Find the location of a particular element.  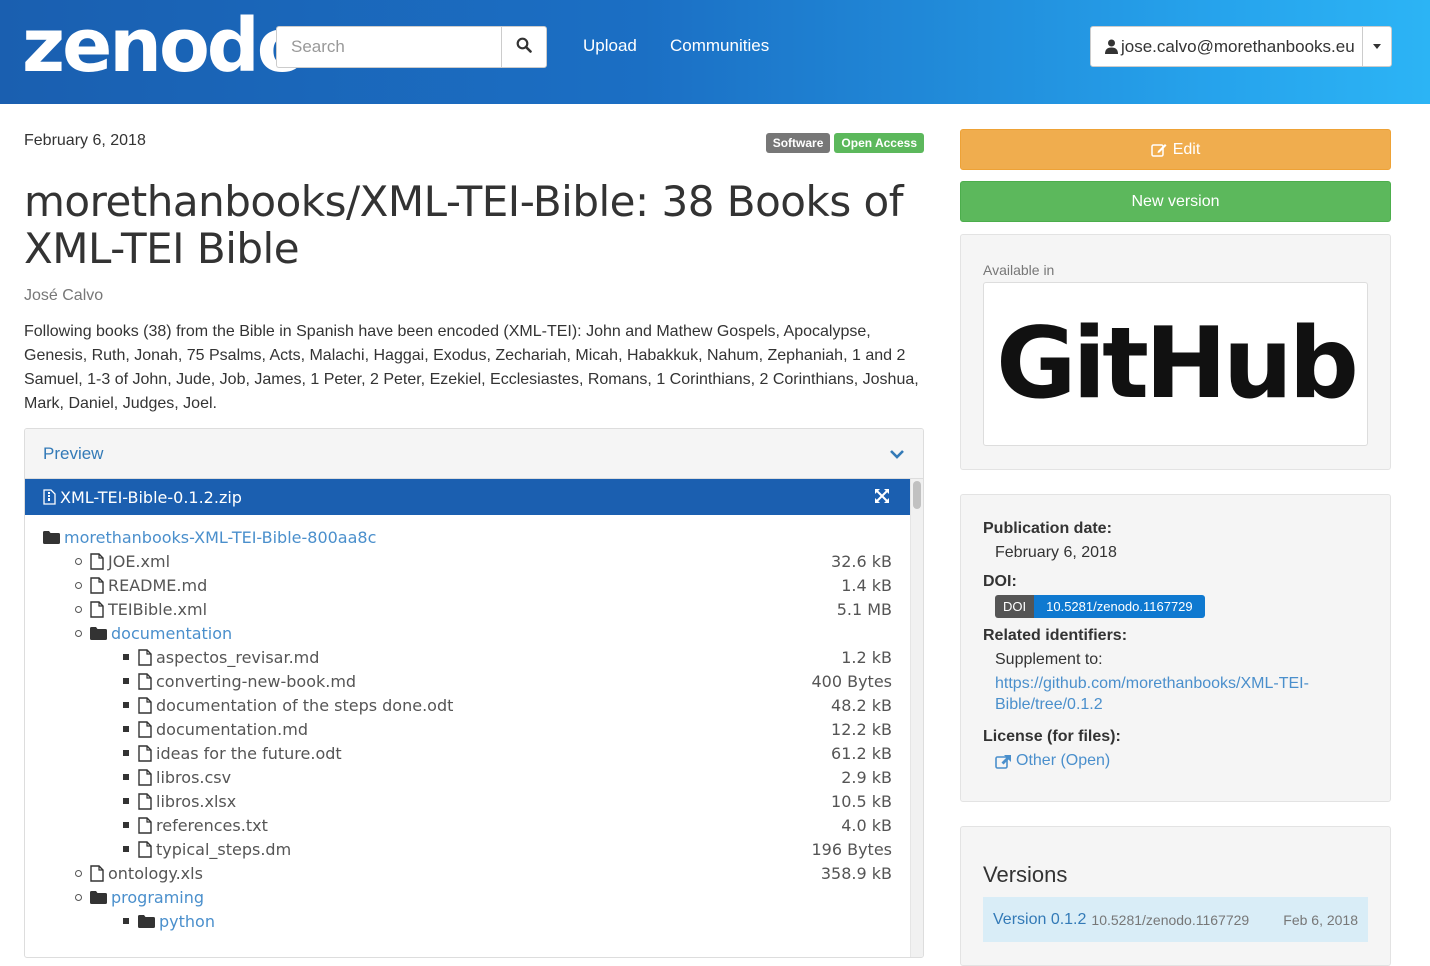

file-size: 196 Bytes is located at coordinates (851, 849).